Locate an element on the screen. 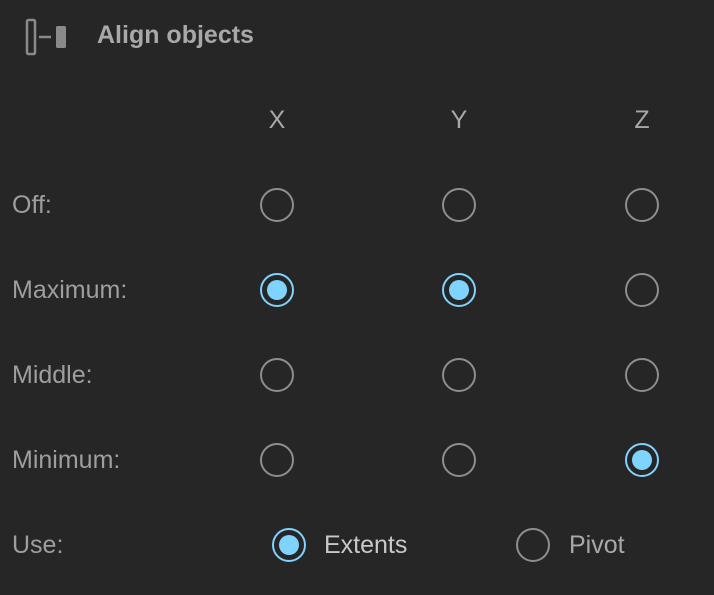 The width and height of the screenshot is (714, 595). use-pivot-label: Pivot is located at coordinates (597, 545).